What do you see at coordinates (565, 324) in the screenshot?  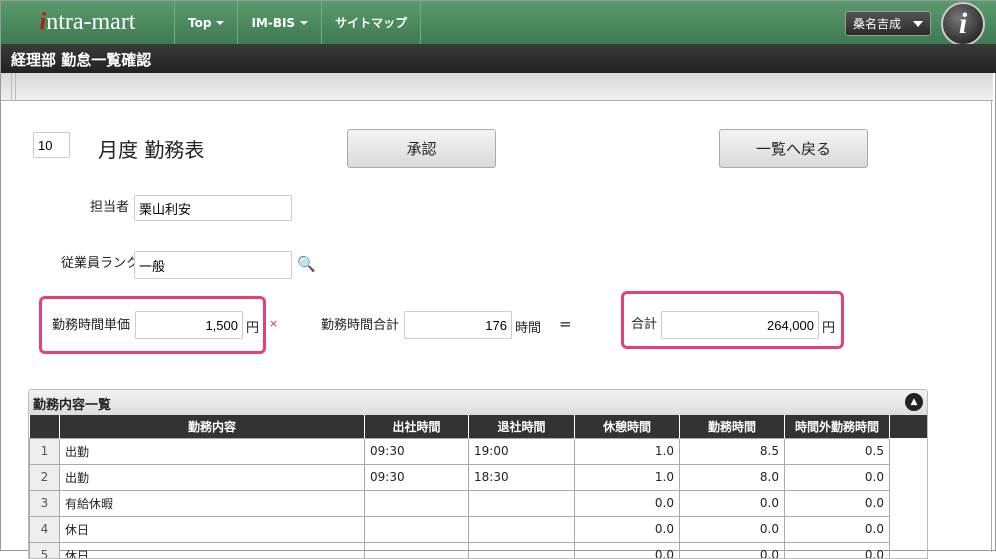 I see `equals-sign: =` at bounding box center [565, 324].